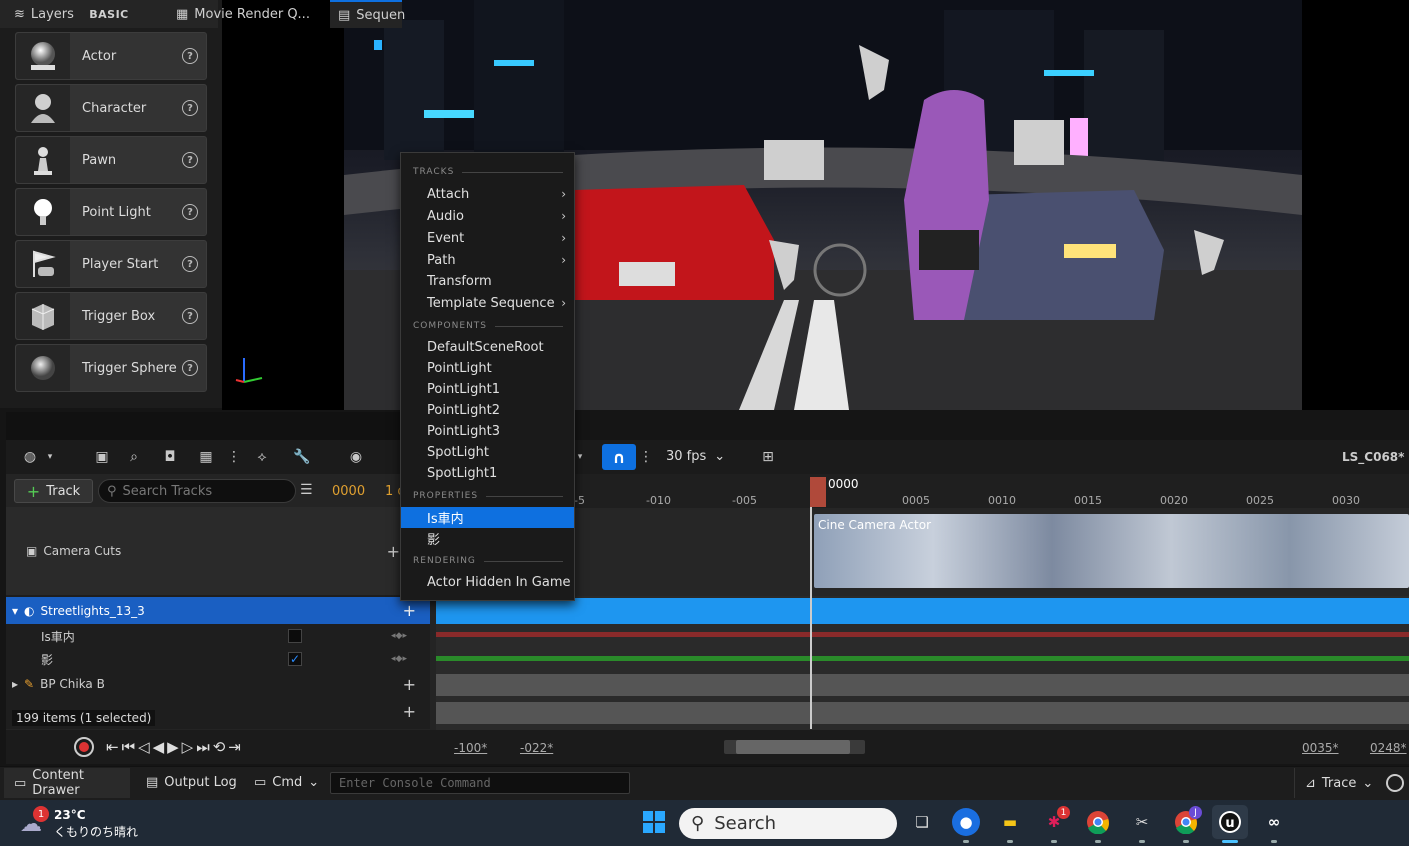 This screenshot has width=1409, height=846. What do you see at coordinates (86, 14) in the screenshot?
I see `tab-layers: ≋ Layers` at bounding box center [86, 14].